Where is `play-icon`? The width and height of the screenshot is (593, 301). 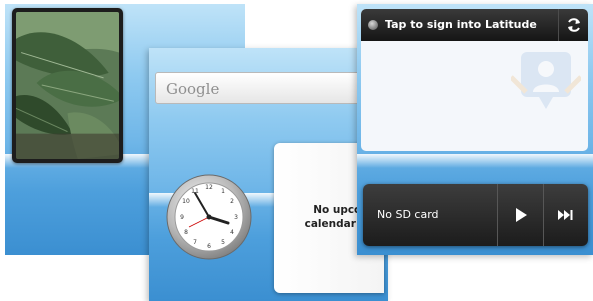
play-icon is located at coordinates (521, 215).